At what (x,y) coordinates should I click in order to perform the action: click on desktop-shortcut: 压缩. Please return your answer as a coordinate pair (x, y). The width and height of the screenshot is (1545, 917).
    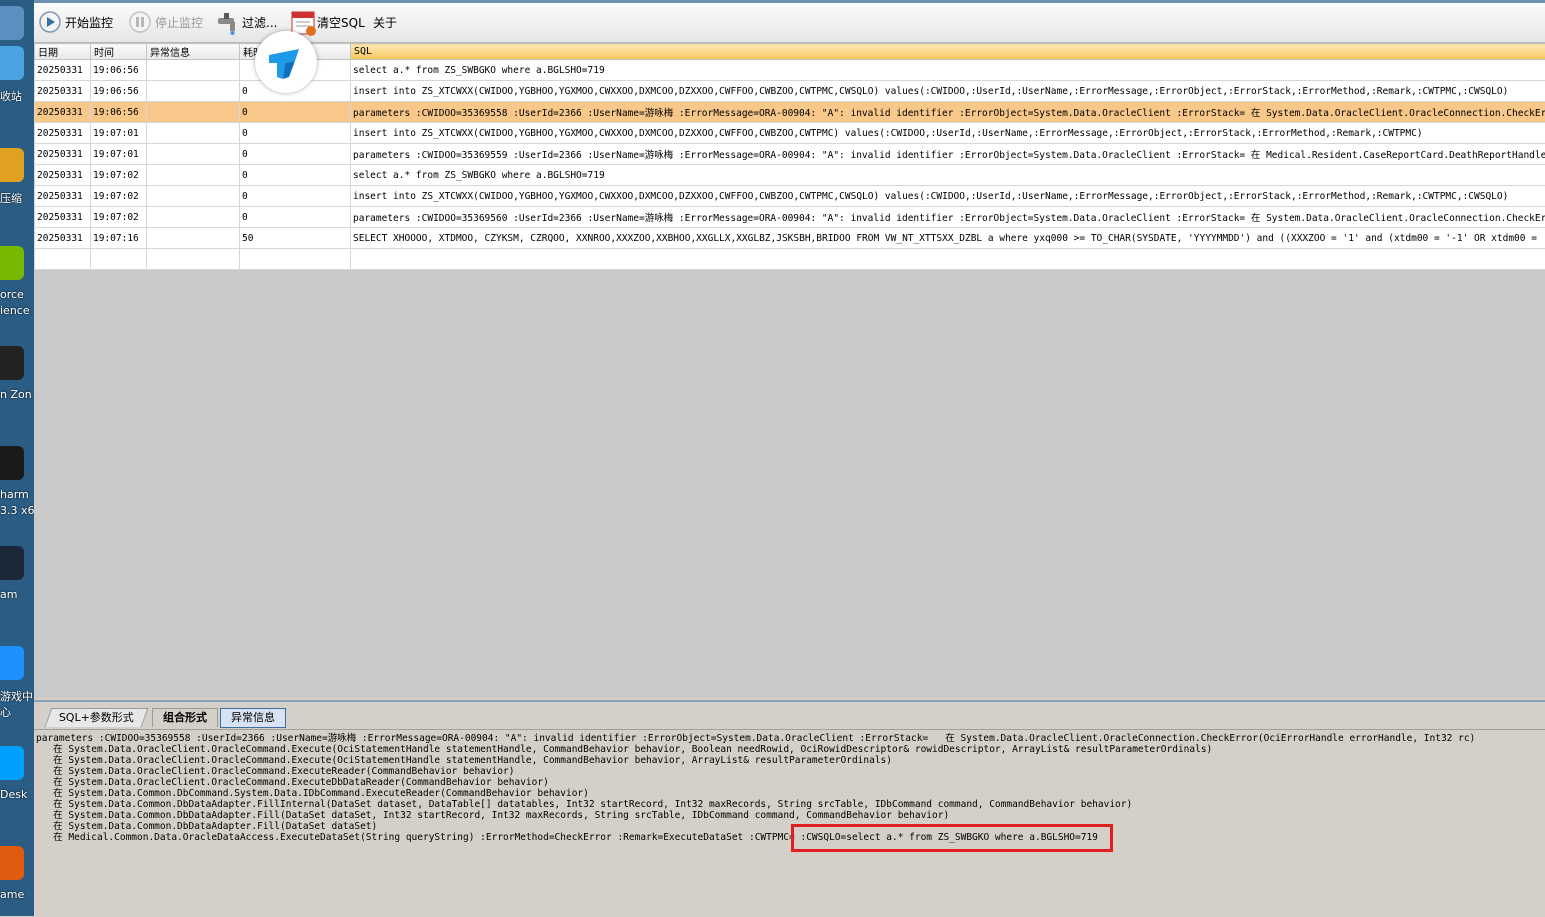
    Looking at the image, I should click on (17, 172).